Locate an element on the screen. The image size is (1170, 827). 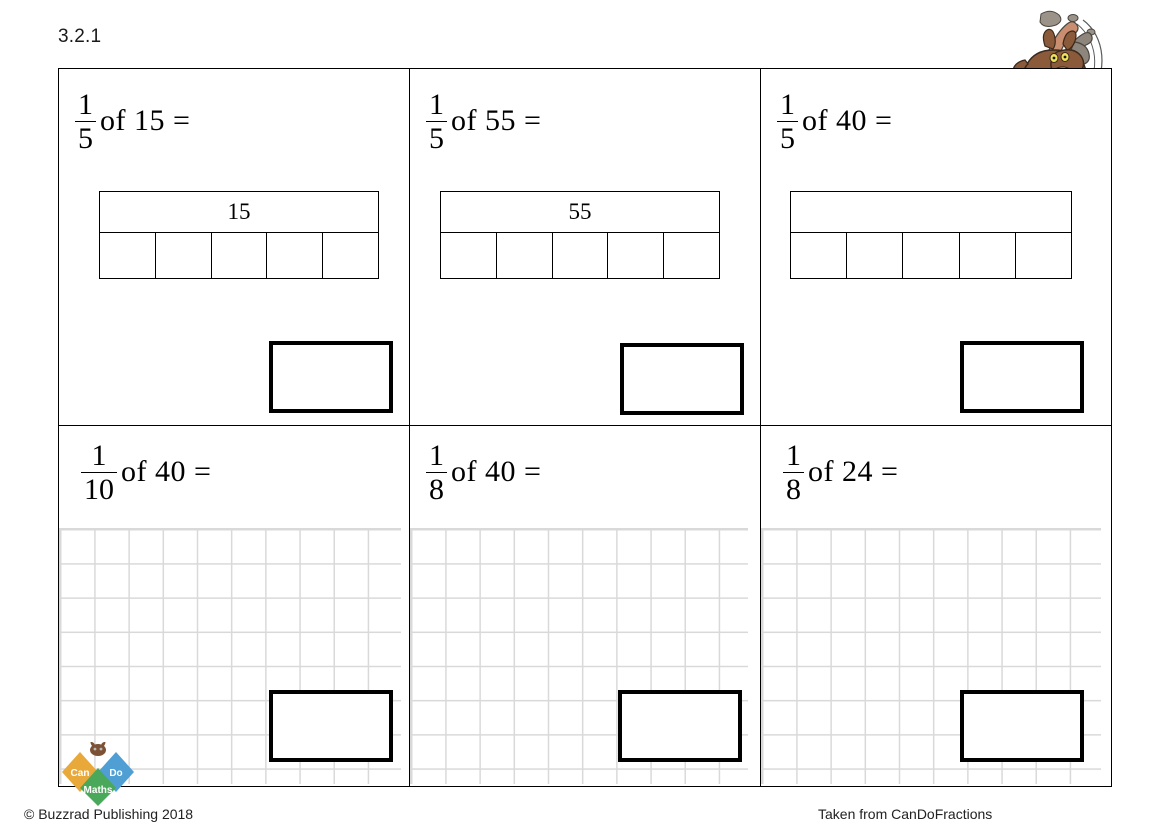
svg-text: Can is located at coordinates (80, 773).